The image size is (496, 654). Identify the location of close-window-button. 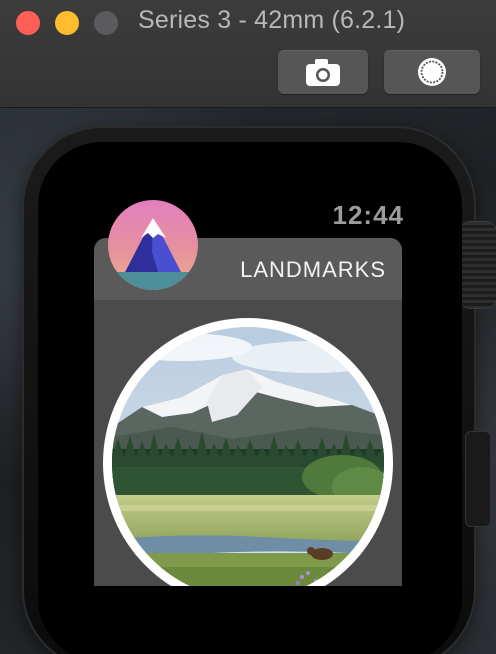
(28, 23).